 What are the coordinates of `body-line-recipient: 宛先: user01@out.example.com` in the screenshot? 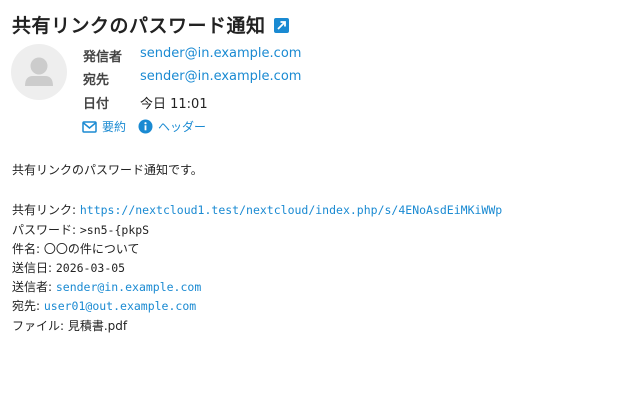 It's located at (104, 305).